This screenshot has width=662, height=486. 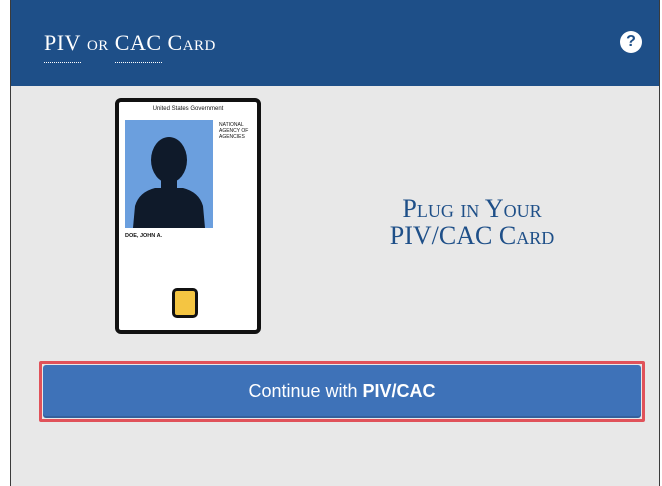 I want to click on plug-in-line-1: Plug in Your, so click(x=472, y=208).